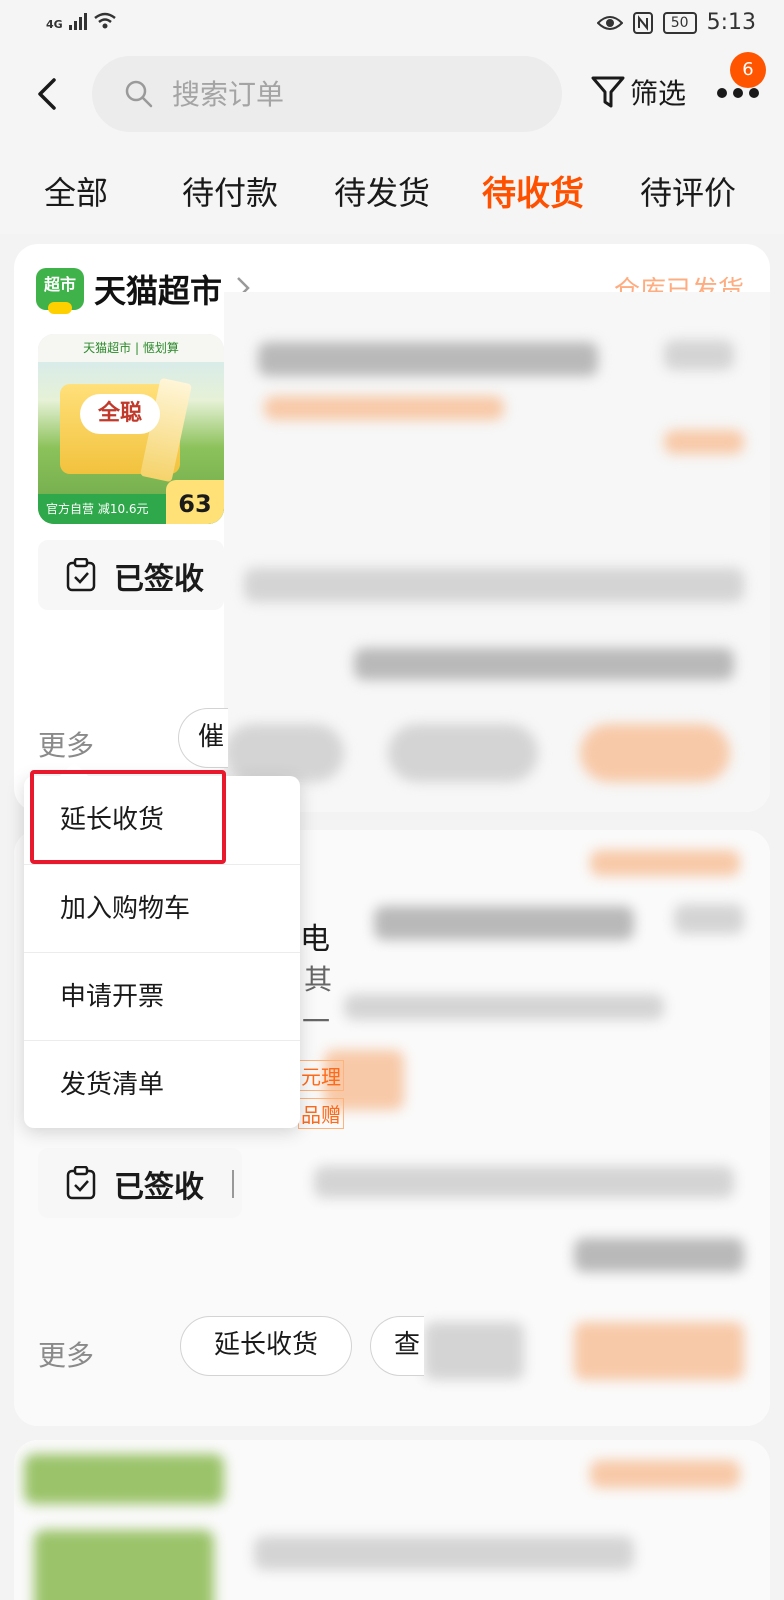 This screenshot has height=1600, width=784. I want to click on promo-tag: 元理, so click(321, 1075).